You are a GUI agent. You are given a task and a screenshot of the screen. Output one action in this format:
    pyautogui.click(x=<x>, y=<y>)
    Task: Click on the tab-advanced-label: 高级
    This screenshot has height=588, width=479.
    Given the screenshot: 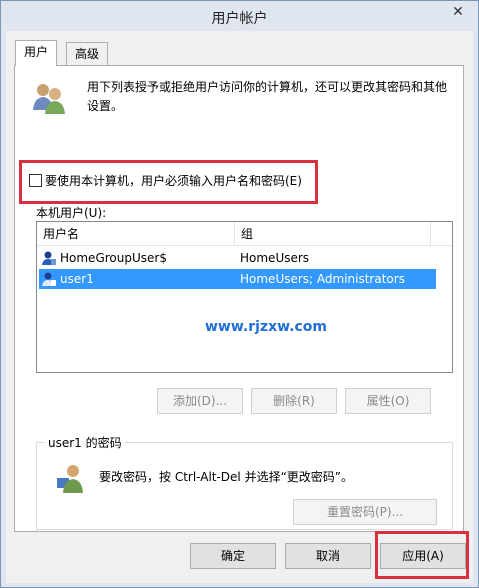 What is the action you would take?
    pyautogui.click(x=87, y=54)
    